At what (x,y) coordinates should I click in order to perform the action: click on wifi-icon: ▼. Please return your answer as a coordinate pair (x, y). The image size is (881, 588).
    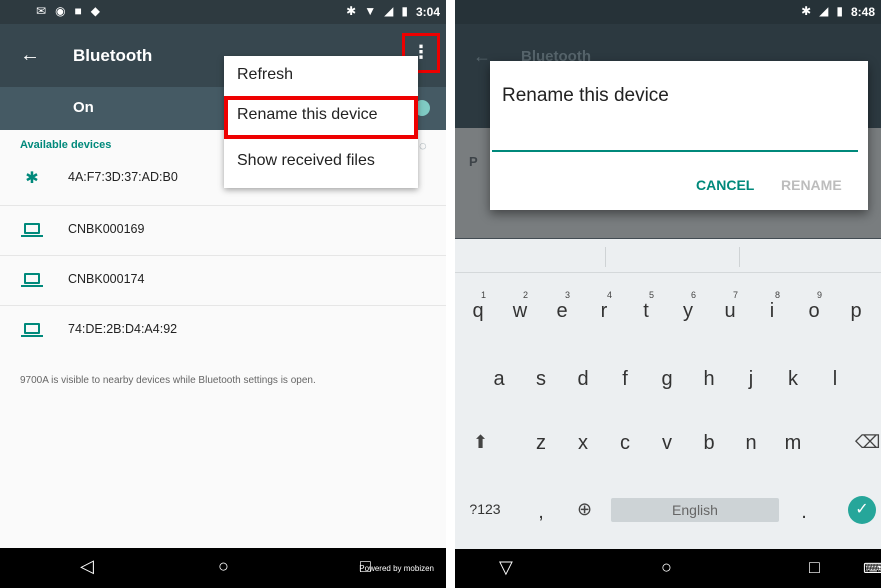
    Looking at the image, I should click on (370, 11).